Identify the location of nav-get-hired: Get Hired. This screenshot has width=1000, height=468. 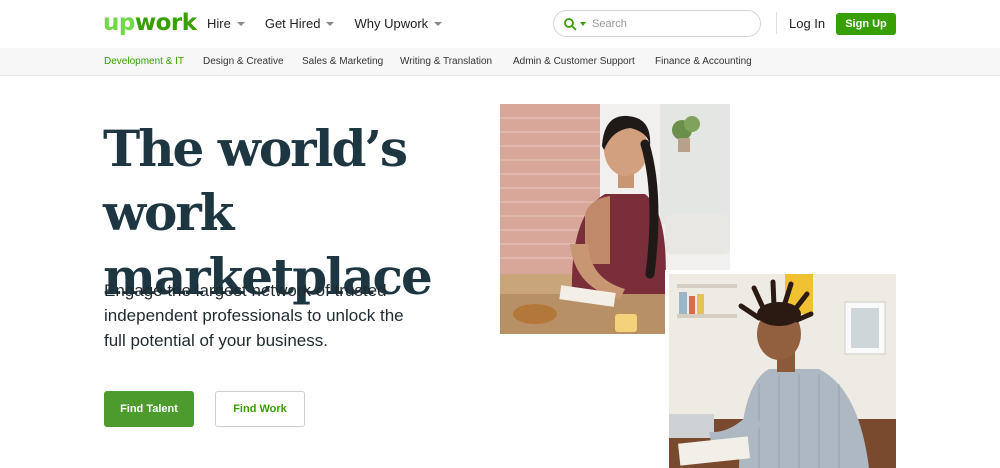
(300, 23).